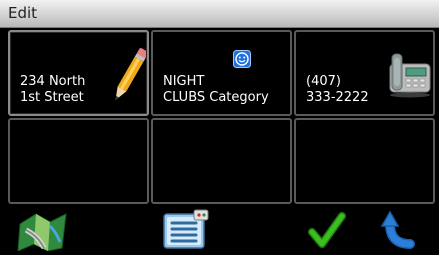  Describe the element at coordinates (410, 75) in the screenshot. I see `telephone-icon` at that location.